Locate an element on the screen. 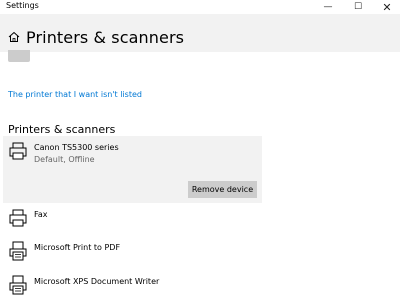 This screenshot has width=400, height=301. maximize-icon: ☐ is located at coordinates (358, 7).